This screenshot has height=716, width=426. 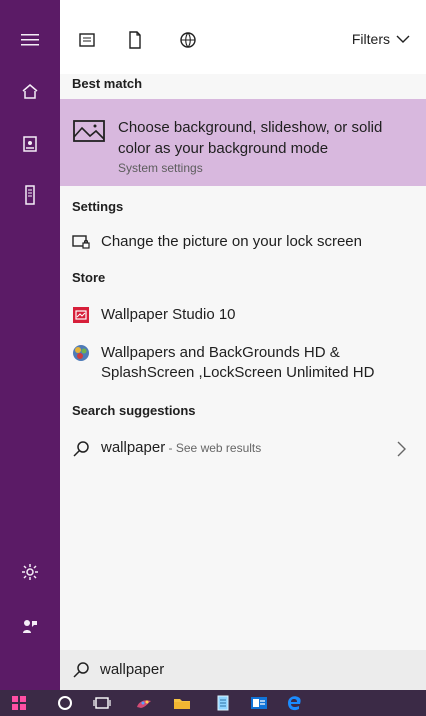 I want to click on apps-filter-icon, so click(x=87, y=40).